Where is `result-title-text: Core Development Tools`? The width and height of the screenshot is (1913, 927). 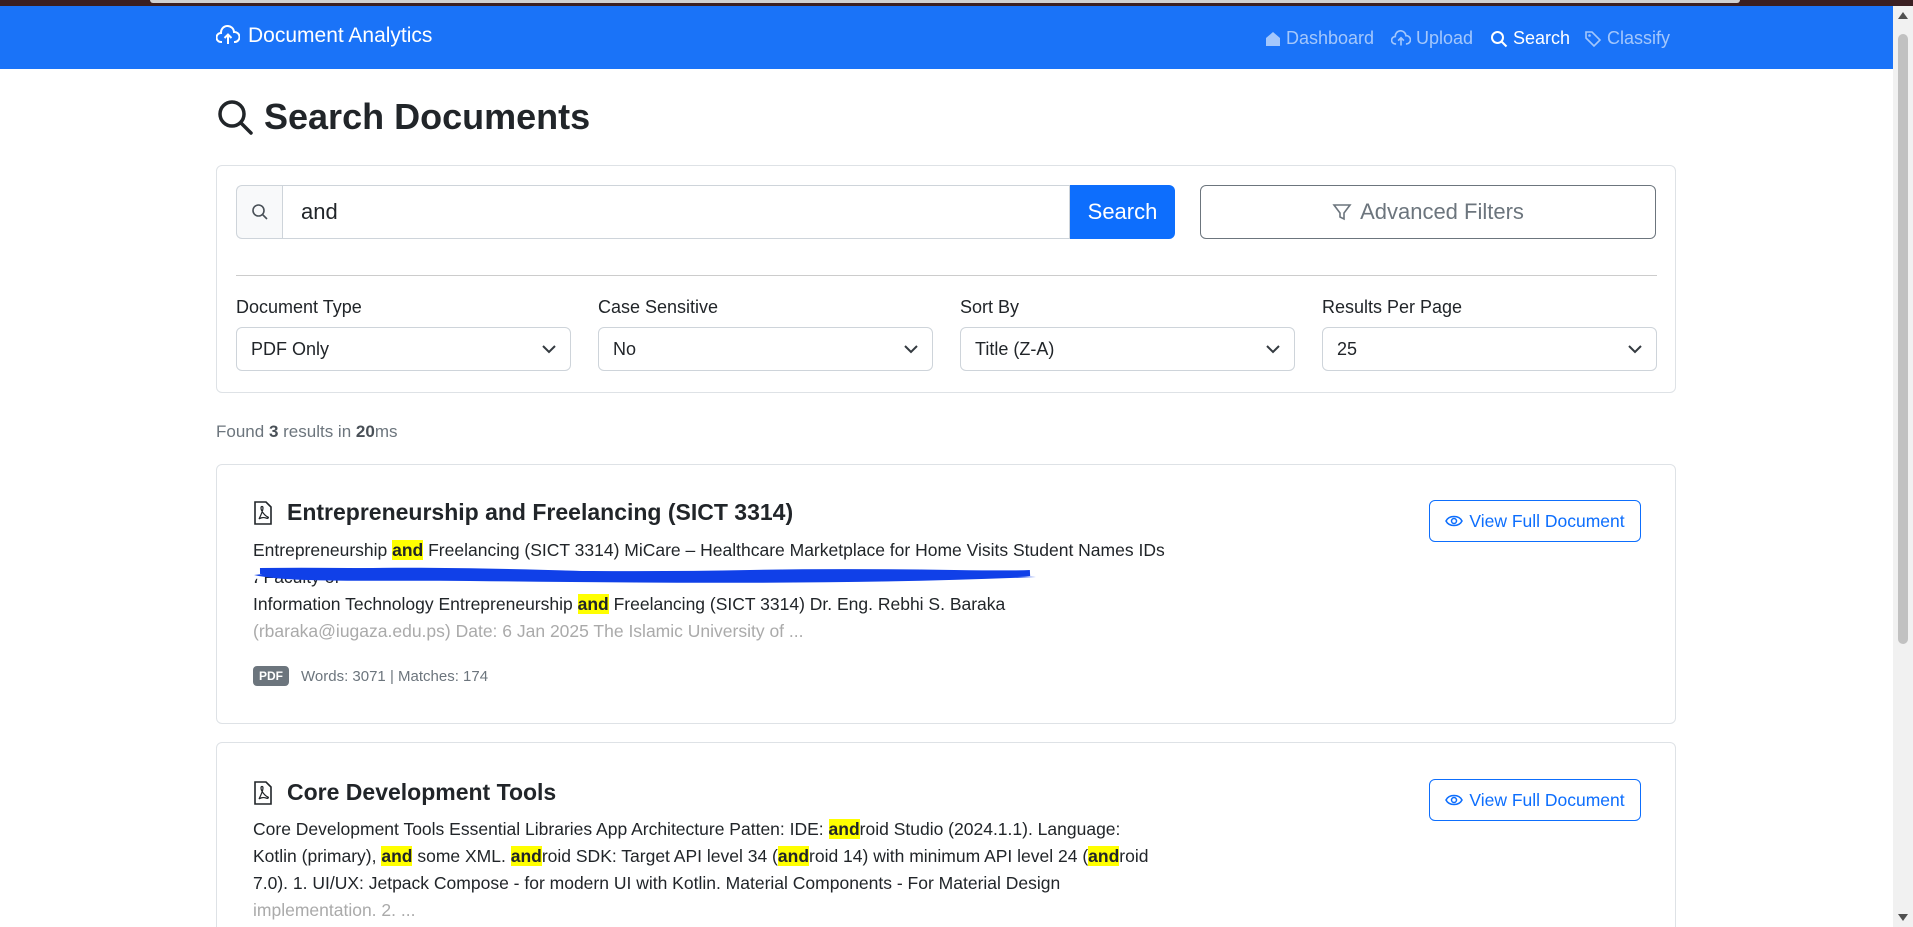 result-title-text: Core Development Tools is located at coordinates (422, 792).